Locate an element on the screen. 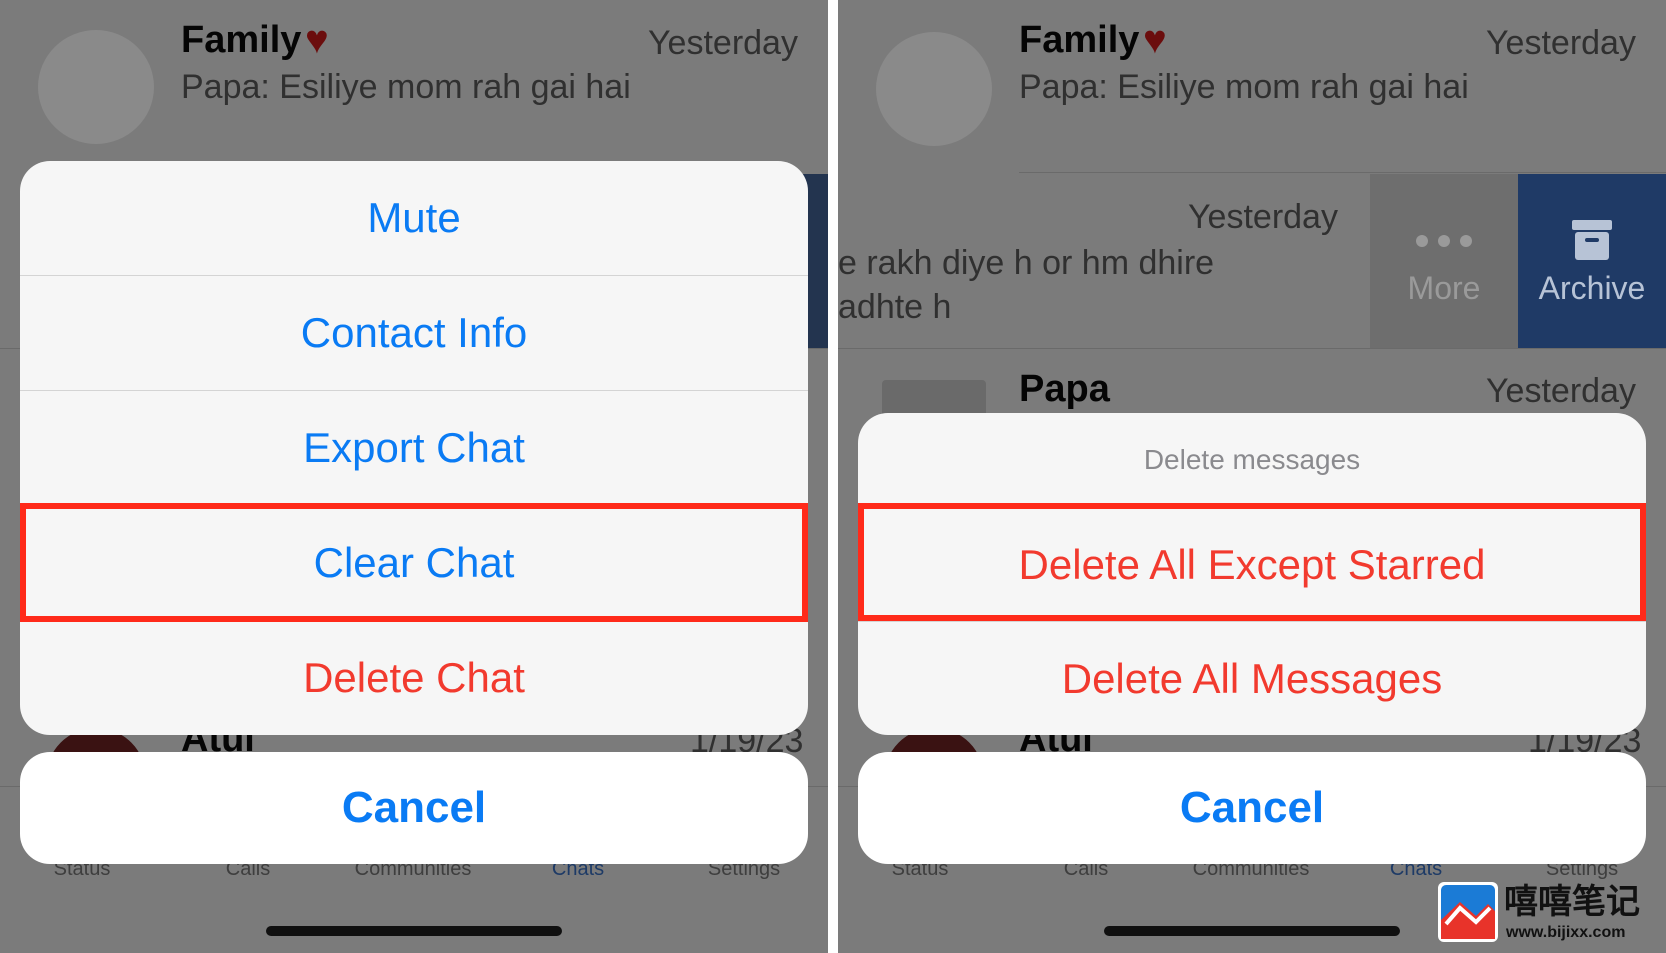 This screenshot has width=1666, height=953. more-dots-icon is located at coordinates (1444, 241).